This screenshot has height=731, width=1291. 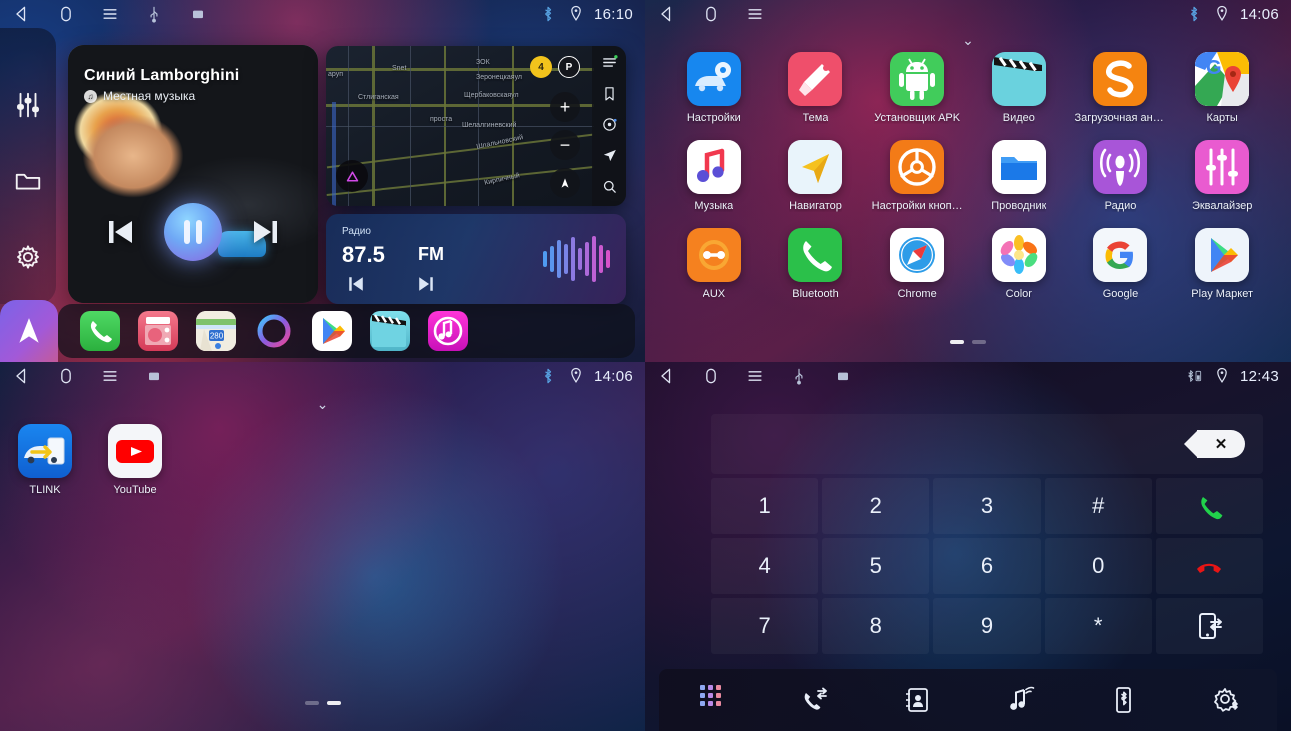 What do you see at coordinates (356, 284) in the screenshot?
I see `radio-prev-icon` at bounding box center [356, 284].